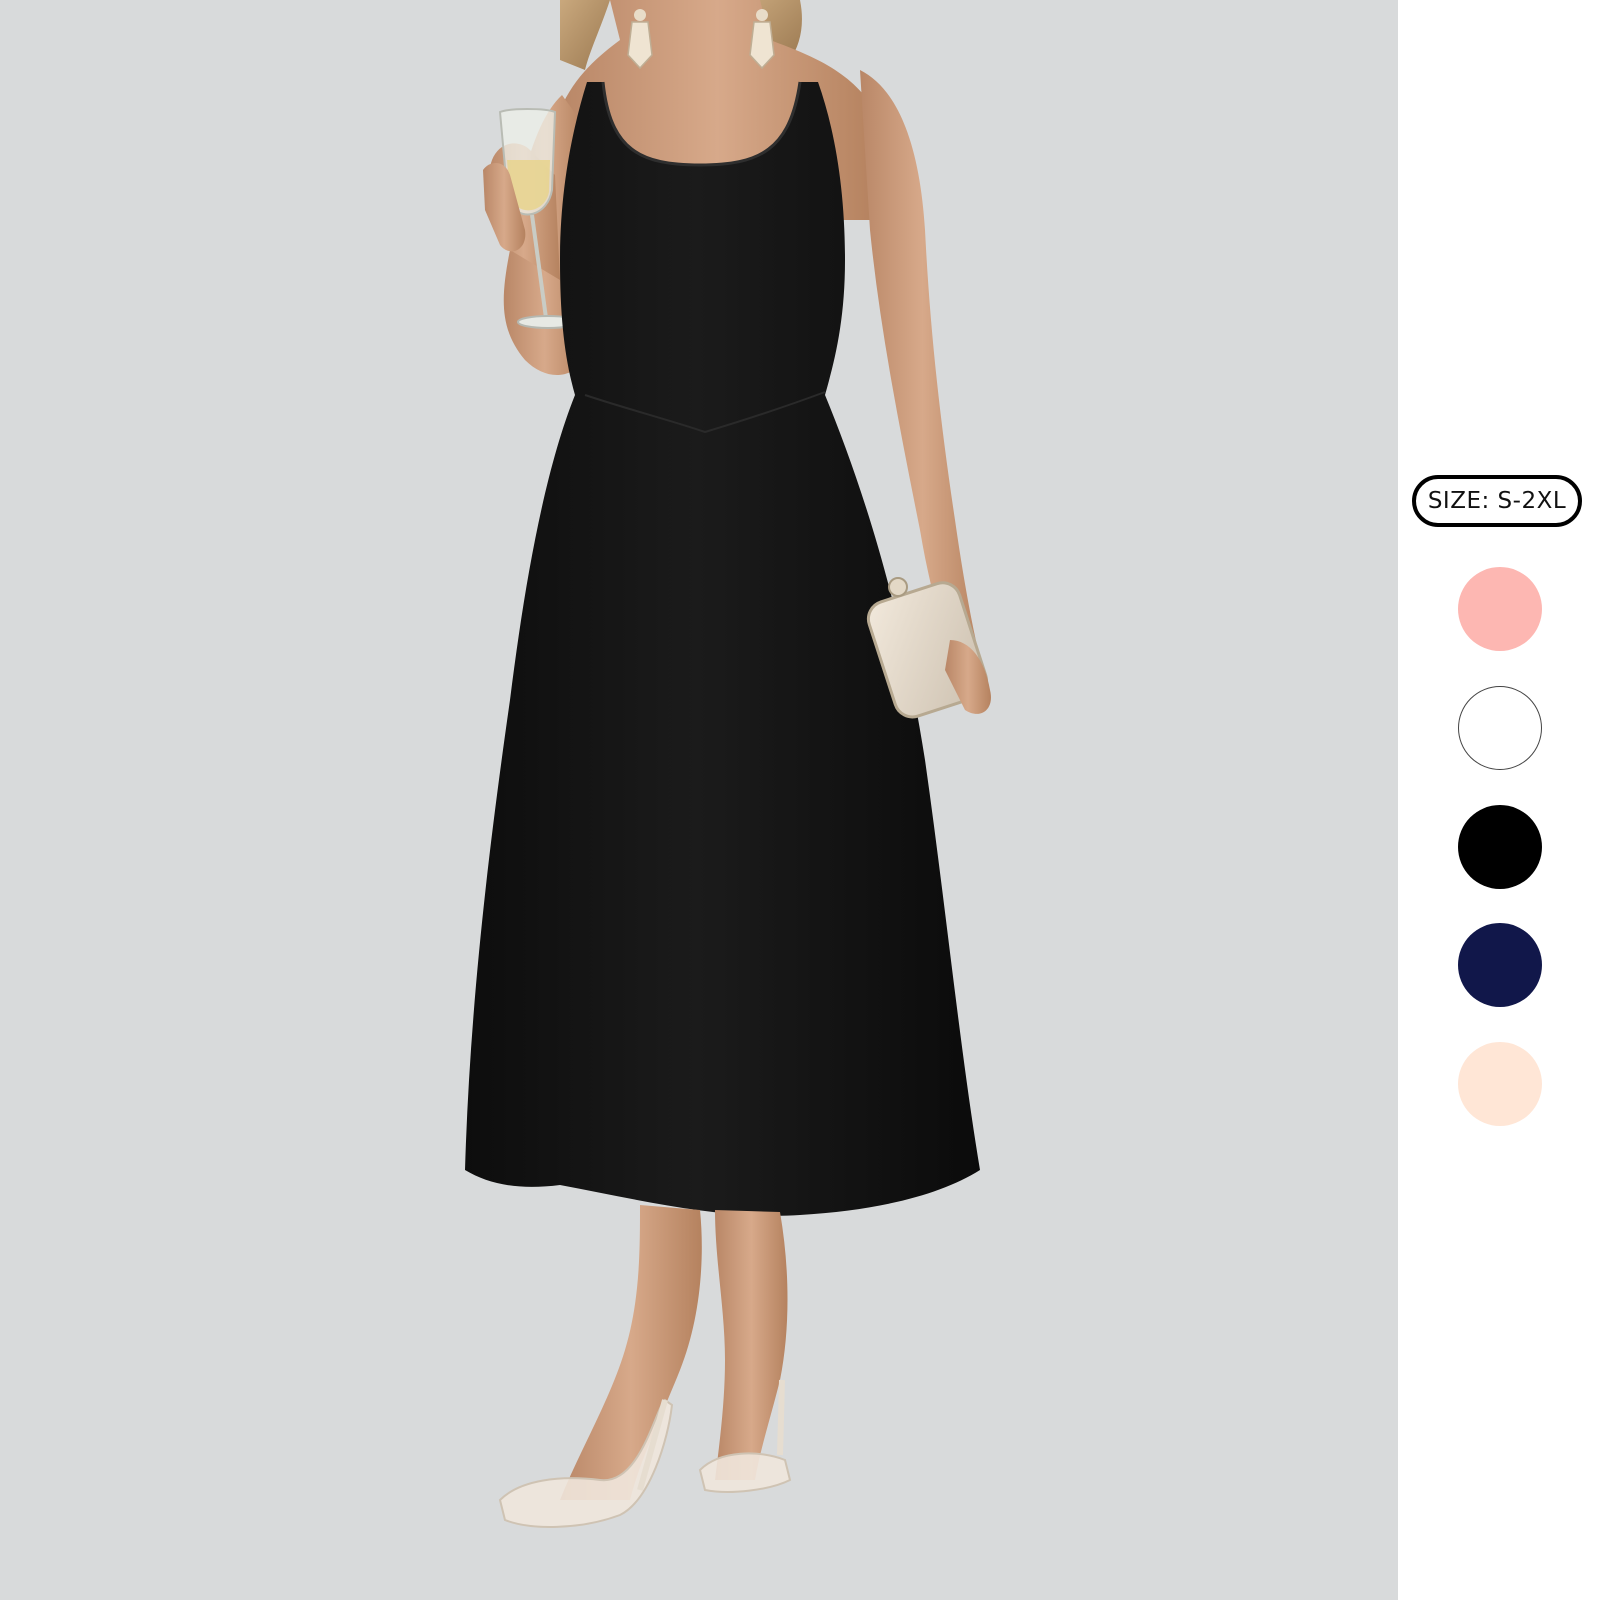 The width and height of the screenshot is (1600, 1600). What do you see at coordinates (1500, 728) in the screenshot?
I see `color-swatch-white` at bounding box center [1500, 728].